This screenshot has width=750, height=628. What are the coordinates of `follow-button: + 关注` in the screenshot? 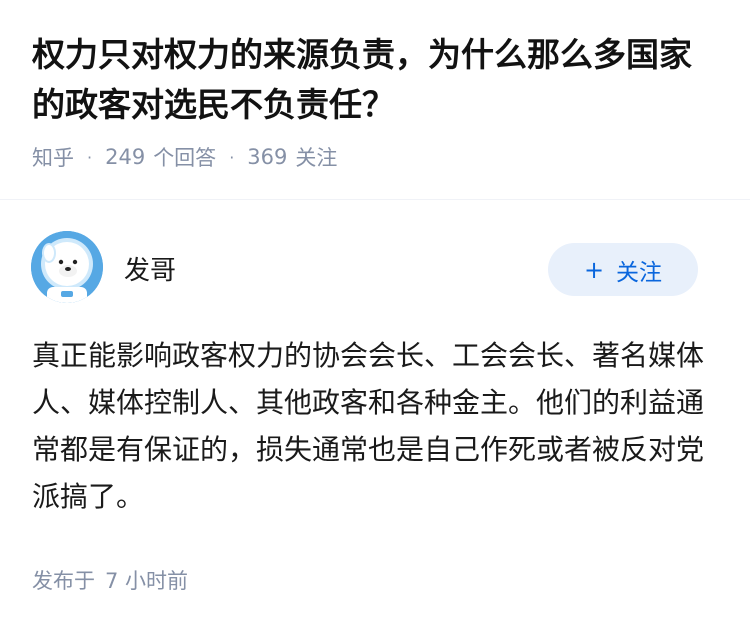 It's located at (623, 269).